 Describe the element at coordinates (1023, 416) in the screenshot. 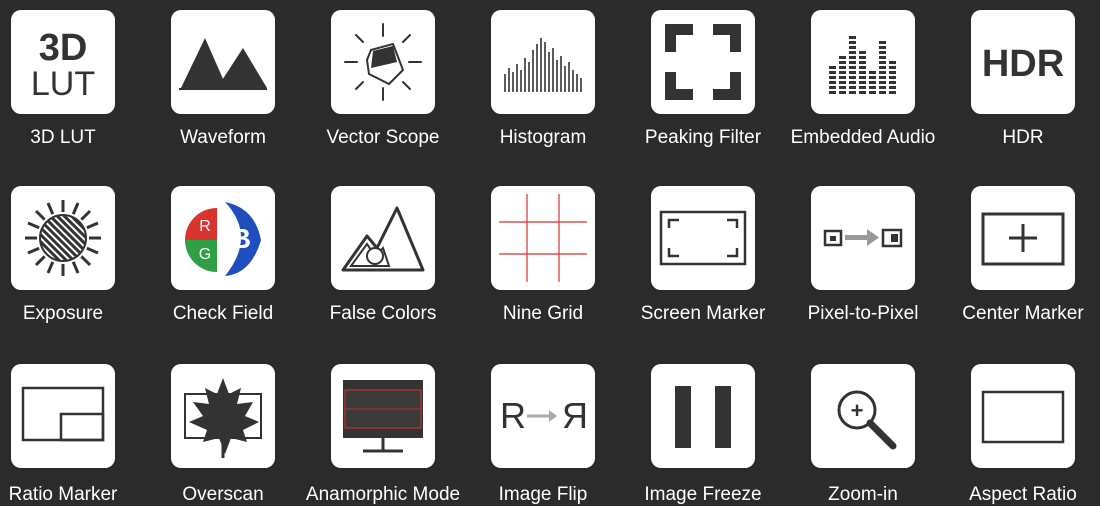

I see `aspect-ratio-icon` at that location.